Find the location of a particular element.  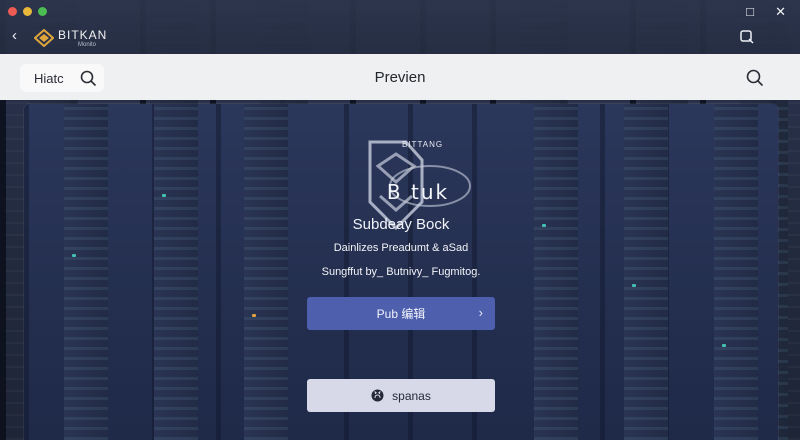

brand-name: BITKAN is located at coordinates (83, 35).